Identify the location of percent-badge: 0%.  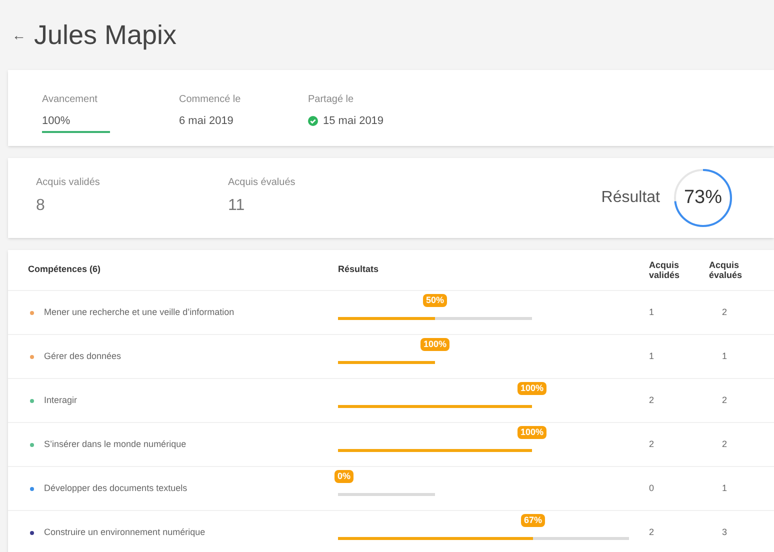
(344, 476).